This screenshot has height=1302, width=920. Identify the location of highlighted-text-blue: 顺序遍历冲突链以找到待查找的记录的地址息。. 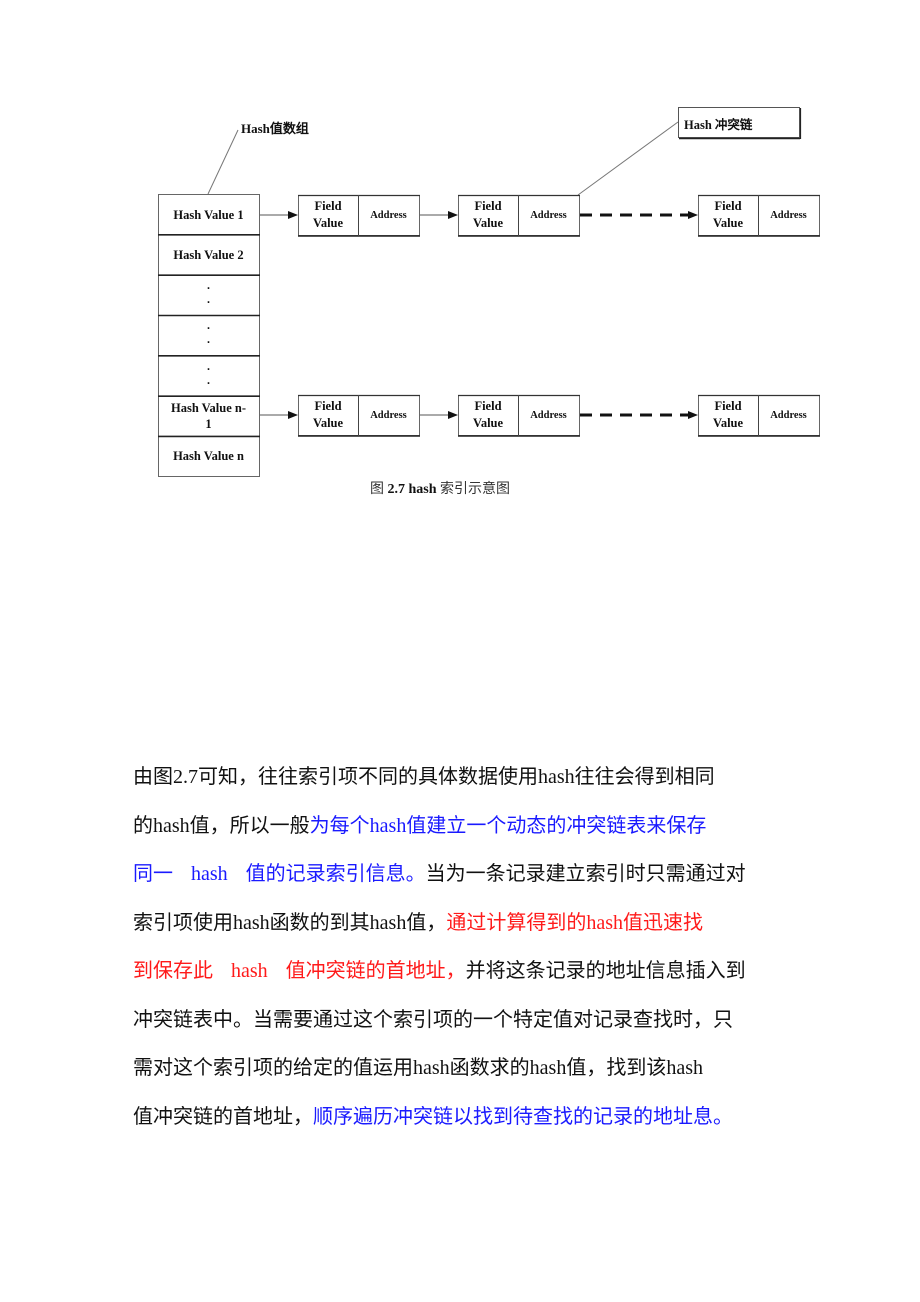
(523, 1116).